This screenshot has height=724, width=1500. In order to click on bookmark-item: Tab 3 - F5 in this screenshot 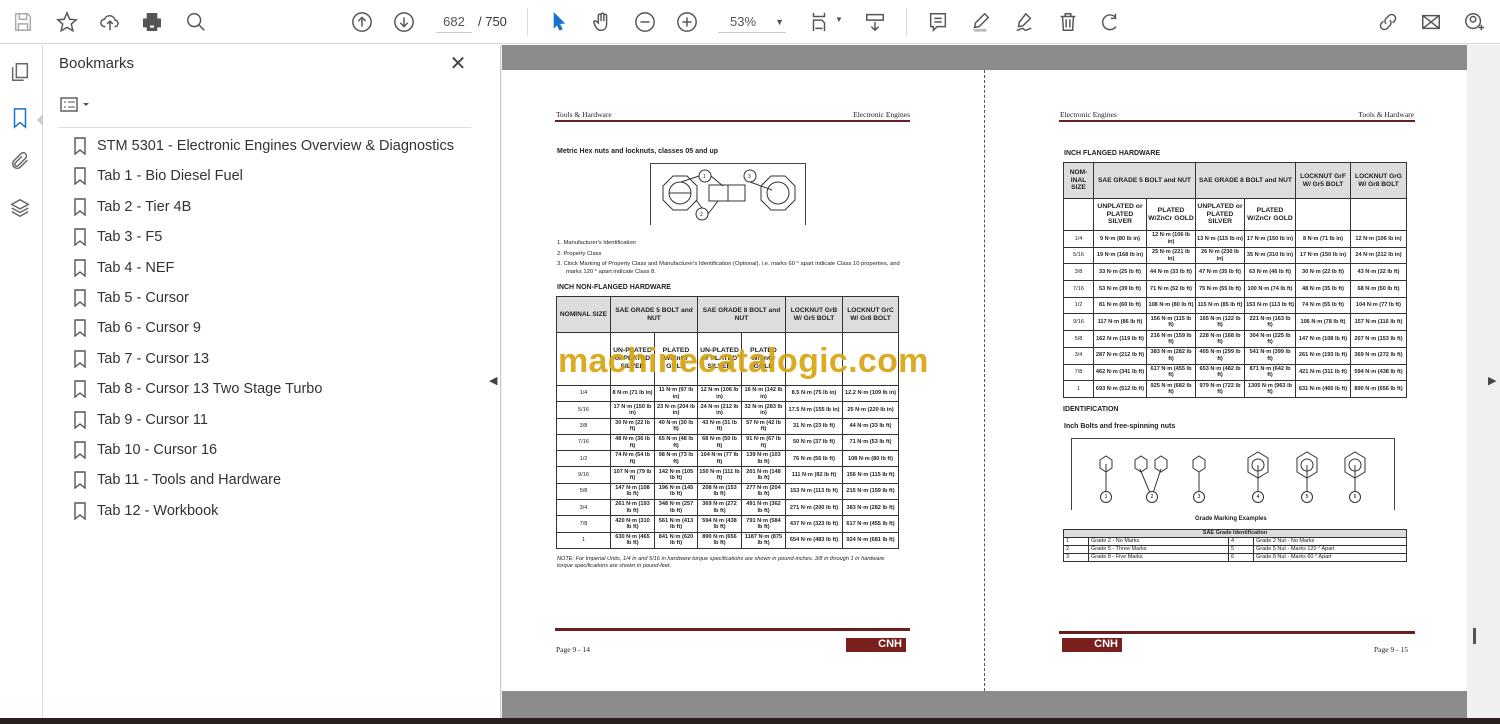, I will do `click(117, 237)`.